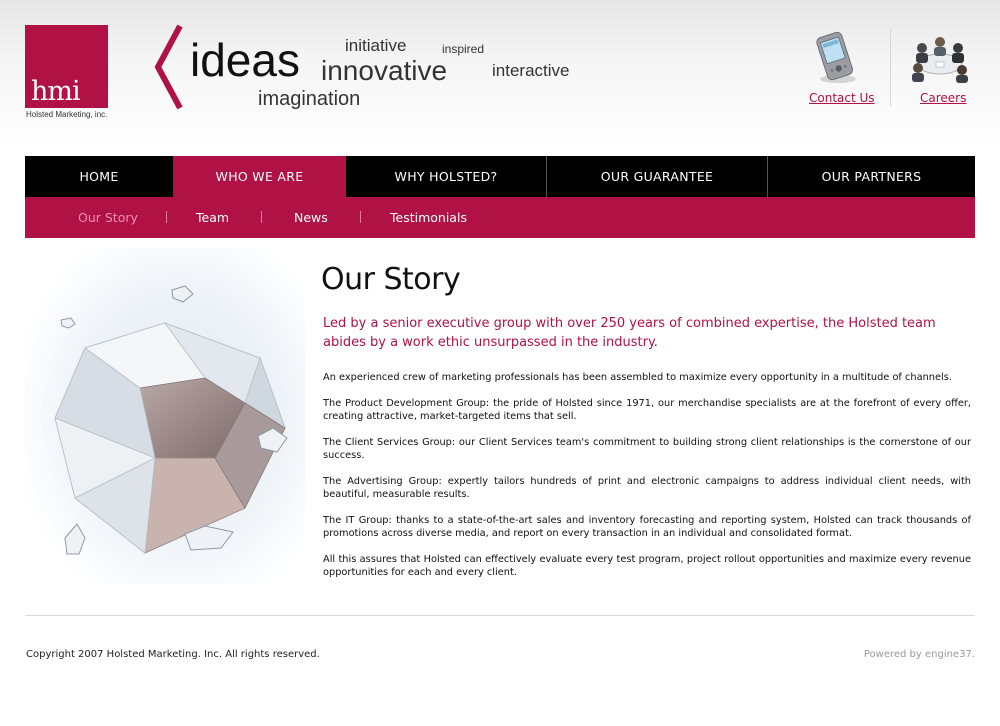  Describe the element at coordinates (890, 67) in the screenshot. I see `header-divider` at that location.